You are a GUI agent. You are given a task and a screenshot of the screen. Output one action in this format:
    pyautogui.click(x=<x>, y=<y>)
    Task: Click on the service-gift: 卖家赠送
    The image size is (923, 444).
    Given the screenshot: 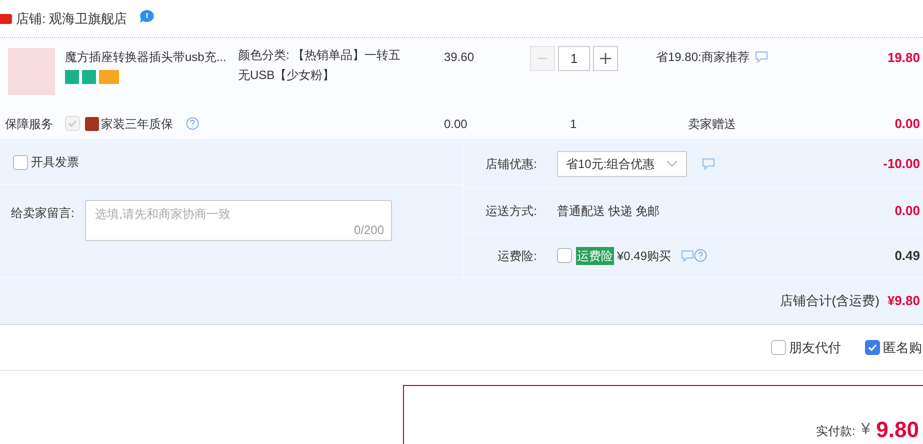 What is the action you would take?
    pyautogui.click(x=712, y=124)
    